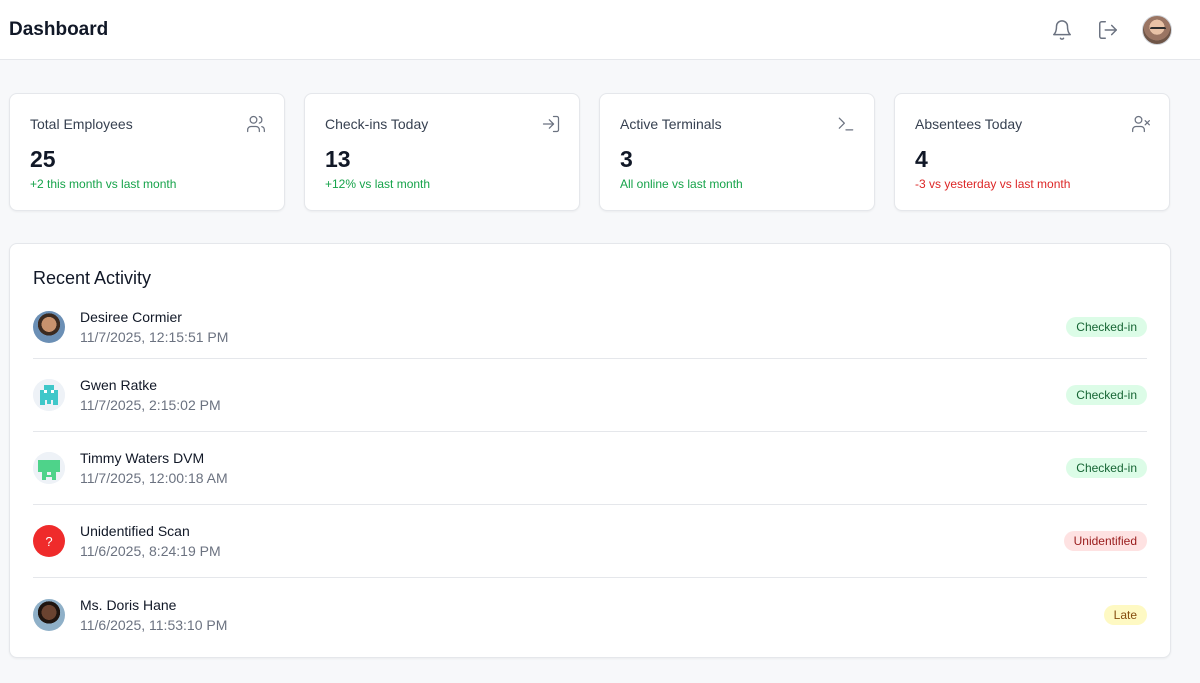  I want to click on timestamp: 11/7/2025, 12:00:18 AM, so click(154, 478).